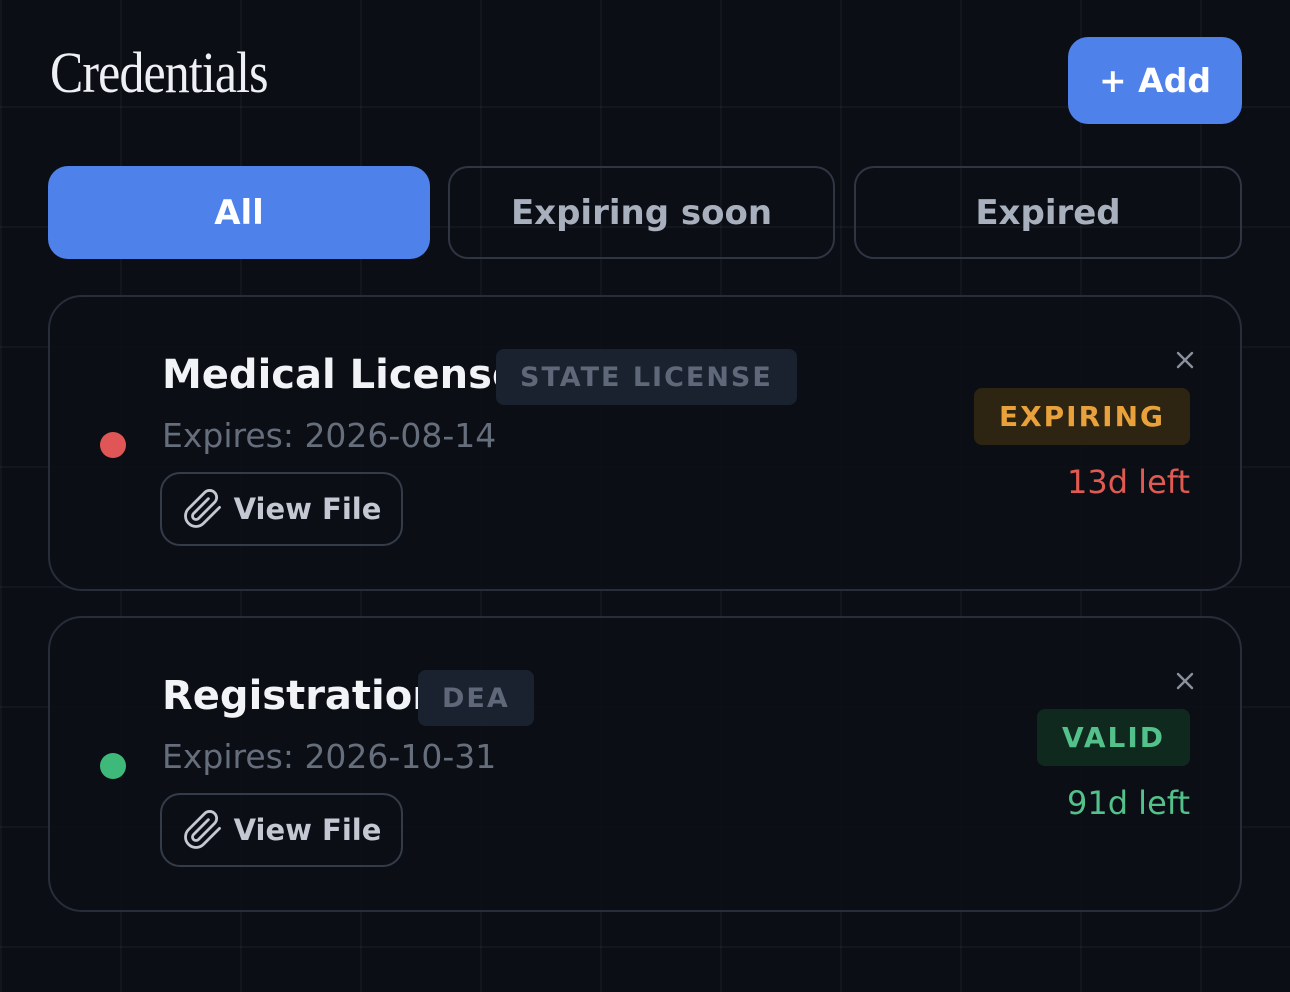 The height and width of the screenshot is (992, 1290). What do you see at coordinates (1128, 482) in the screenshot?
I see `days-left: 13d left` at bounding box center [1128, 482].